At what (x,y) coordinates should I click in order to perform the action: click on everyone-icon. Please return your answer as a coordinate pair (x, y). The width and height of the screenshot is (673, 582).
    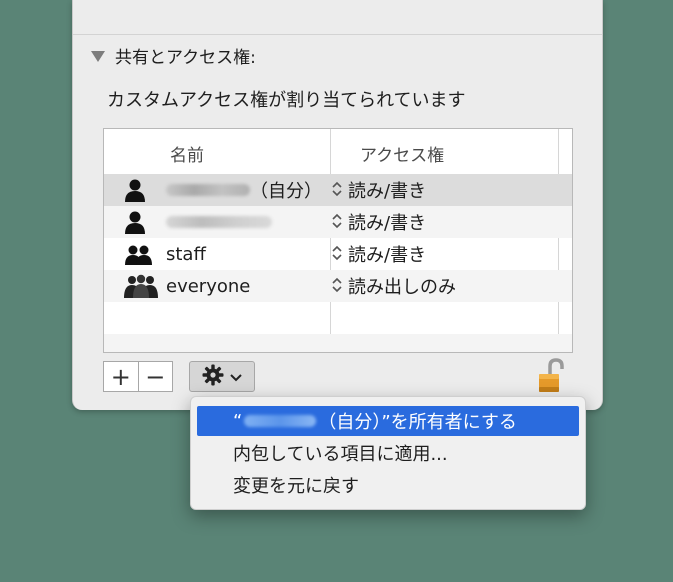
    Looking at the image, I should click on (141, 286).